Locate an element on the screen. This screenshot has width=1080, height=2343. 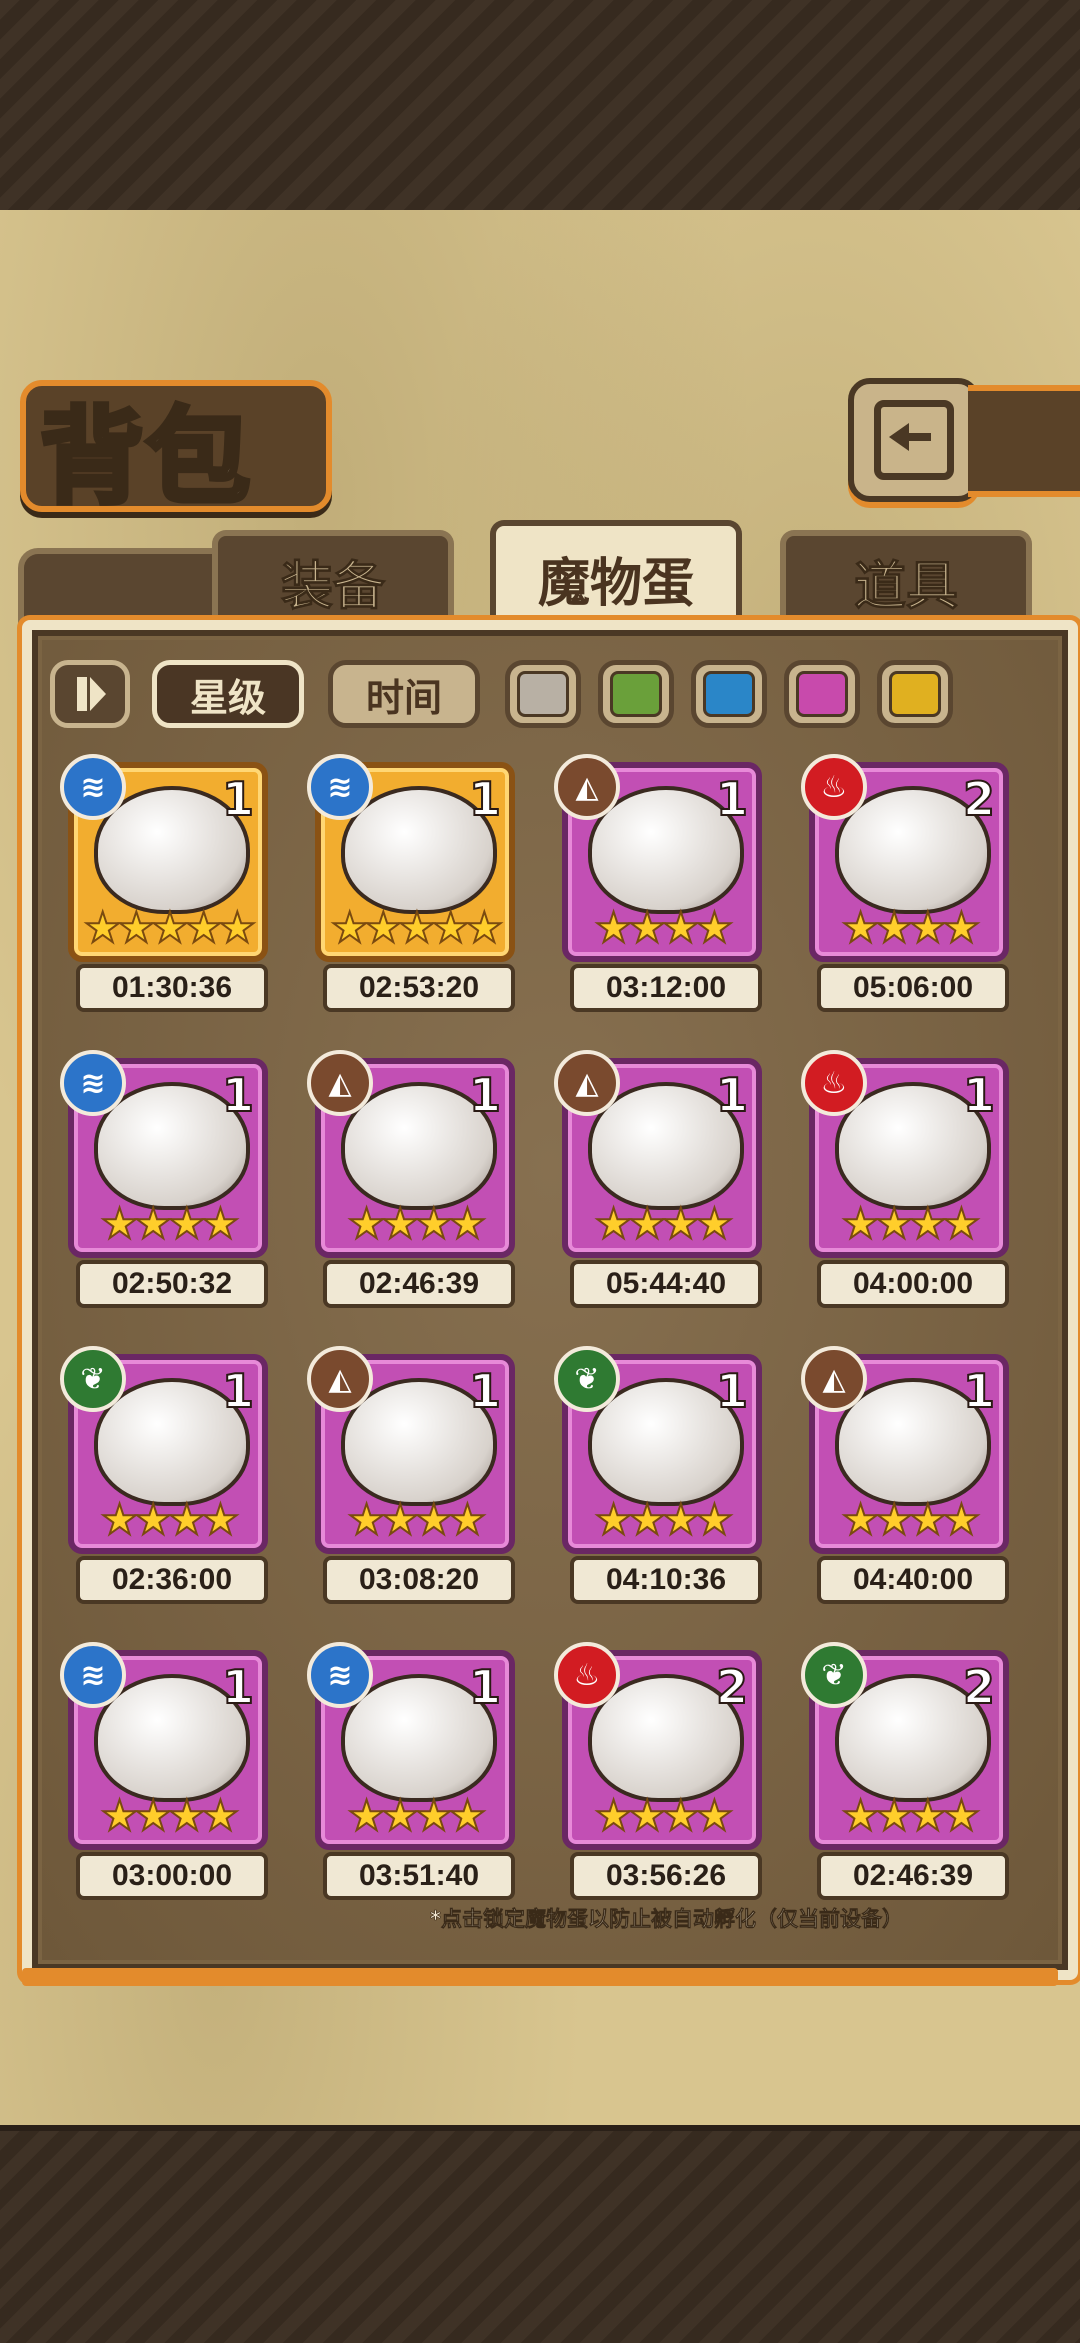
swatch-purple is located at coordinates (822, 694).